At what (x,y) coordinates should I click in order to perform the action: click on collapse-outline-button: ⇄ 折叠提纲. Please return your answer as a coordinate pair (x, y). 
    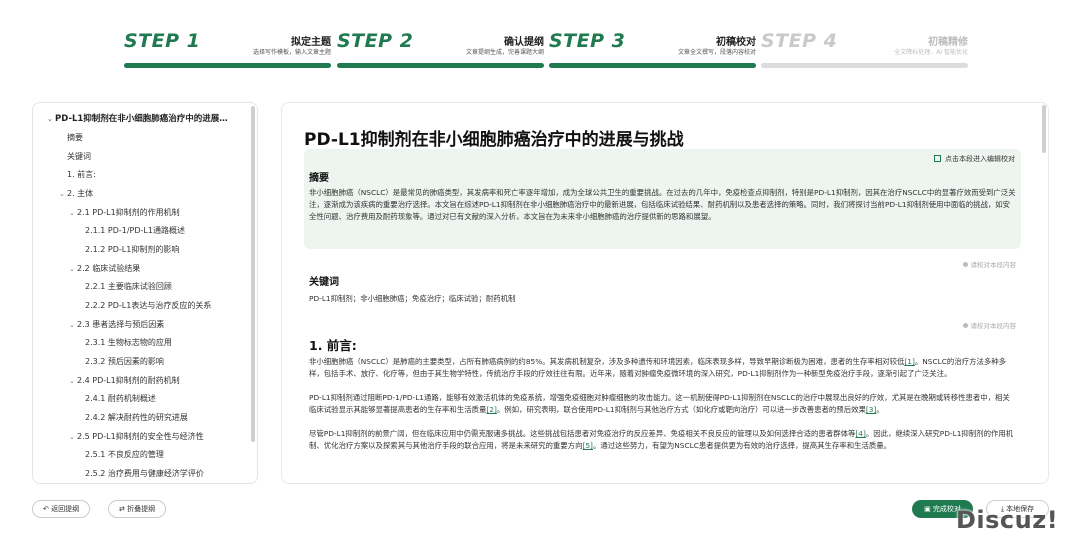
    Looking at the image, I should click on (137, 509).